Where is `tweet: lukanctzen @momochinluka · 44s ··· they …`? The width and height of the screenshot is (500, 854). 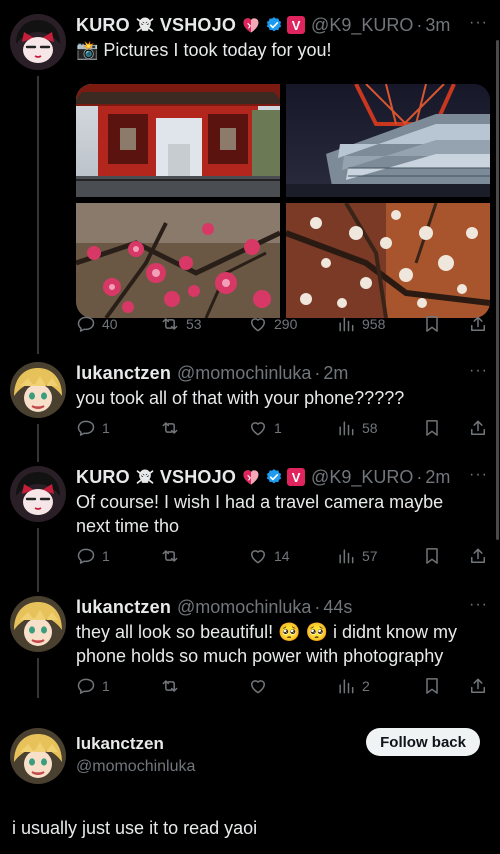 tweet: lukanctzen @momochinluka · 44s ··· they … is located at coordinates (250, 651).